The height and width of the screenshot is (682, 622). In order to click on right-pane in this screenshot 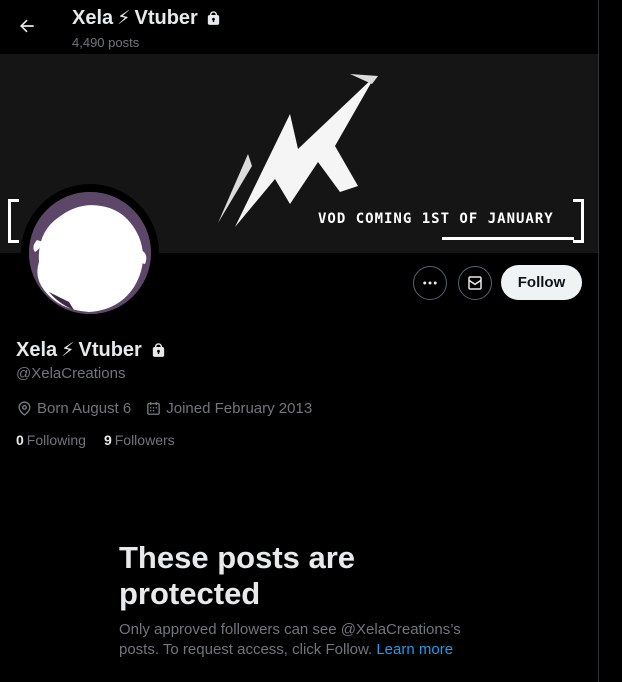, I will do `click(610, 341)`.